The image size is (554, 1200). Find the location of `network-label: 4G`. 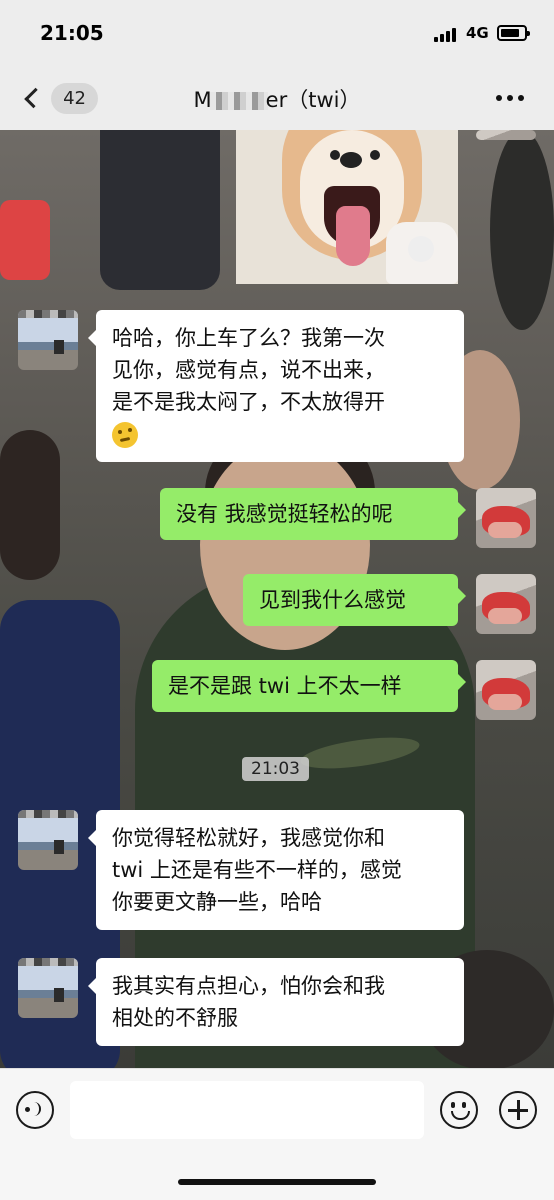

network-label: 4G is located at coordinates (477, 33).